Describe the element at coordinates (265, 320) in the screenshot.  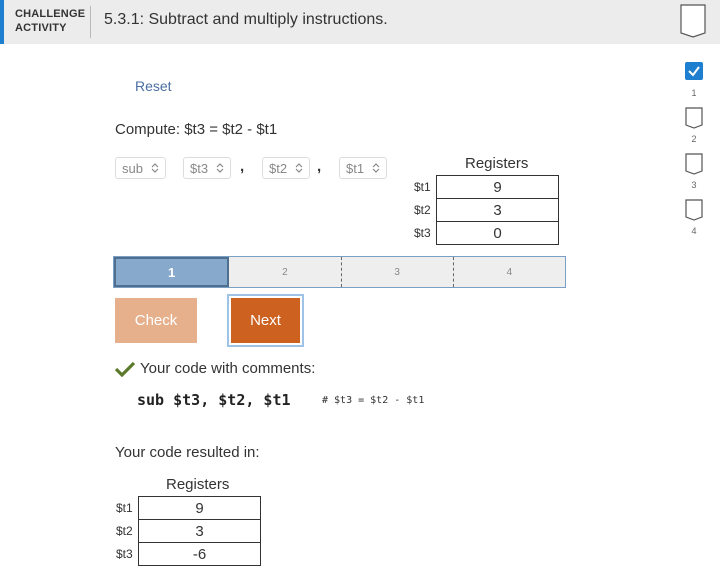
I see `next-button: Next` at that location.